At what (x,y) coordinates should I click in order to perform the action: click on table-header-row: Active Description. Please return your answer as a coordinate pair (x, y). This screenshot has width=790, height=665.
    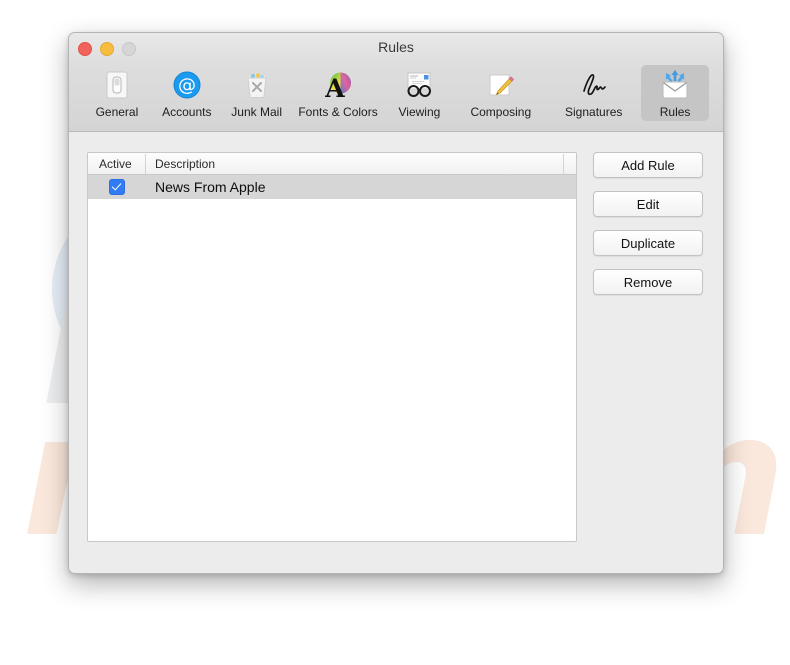
    Looking at the image, I should click on (332, 164).